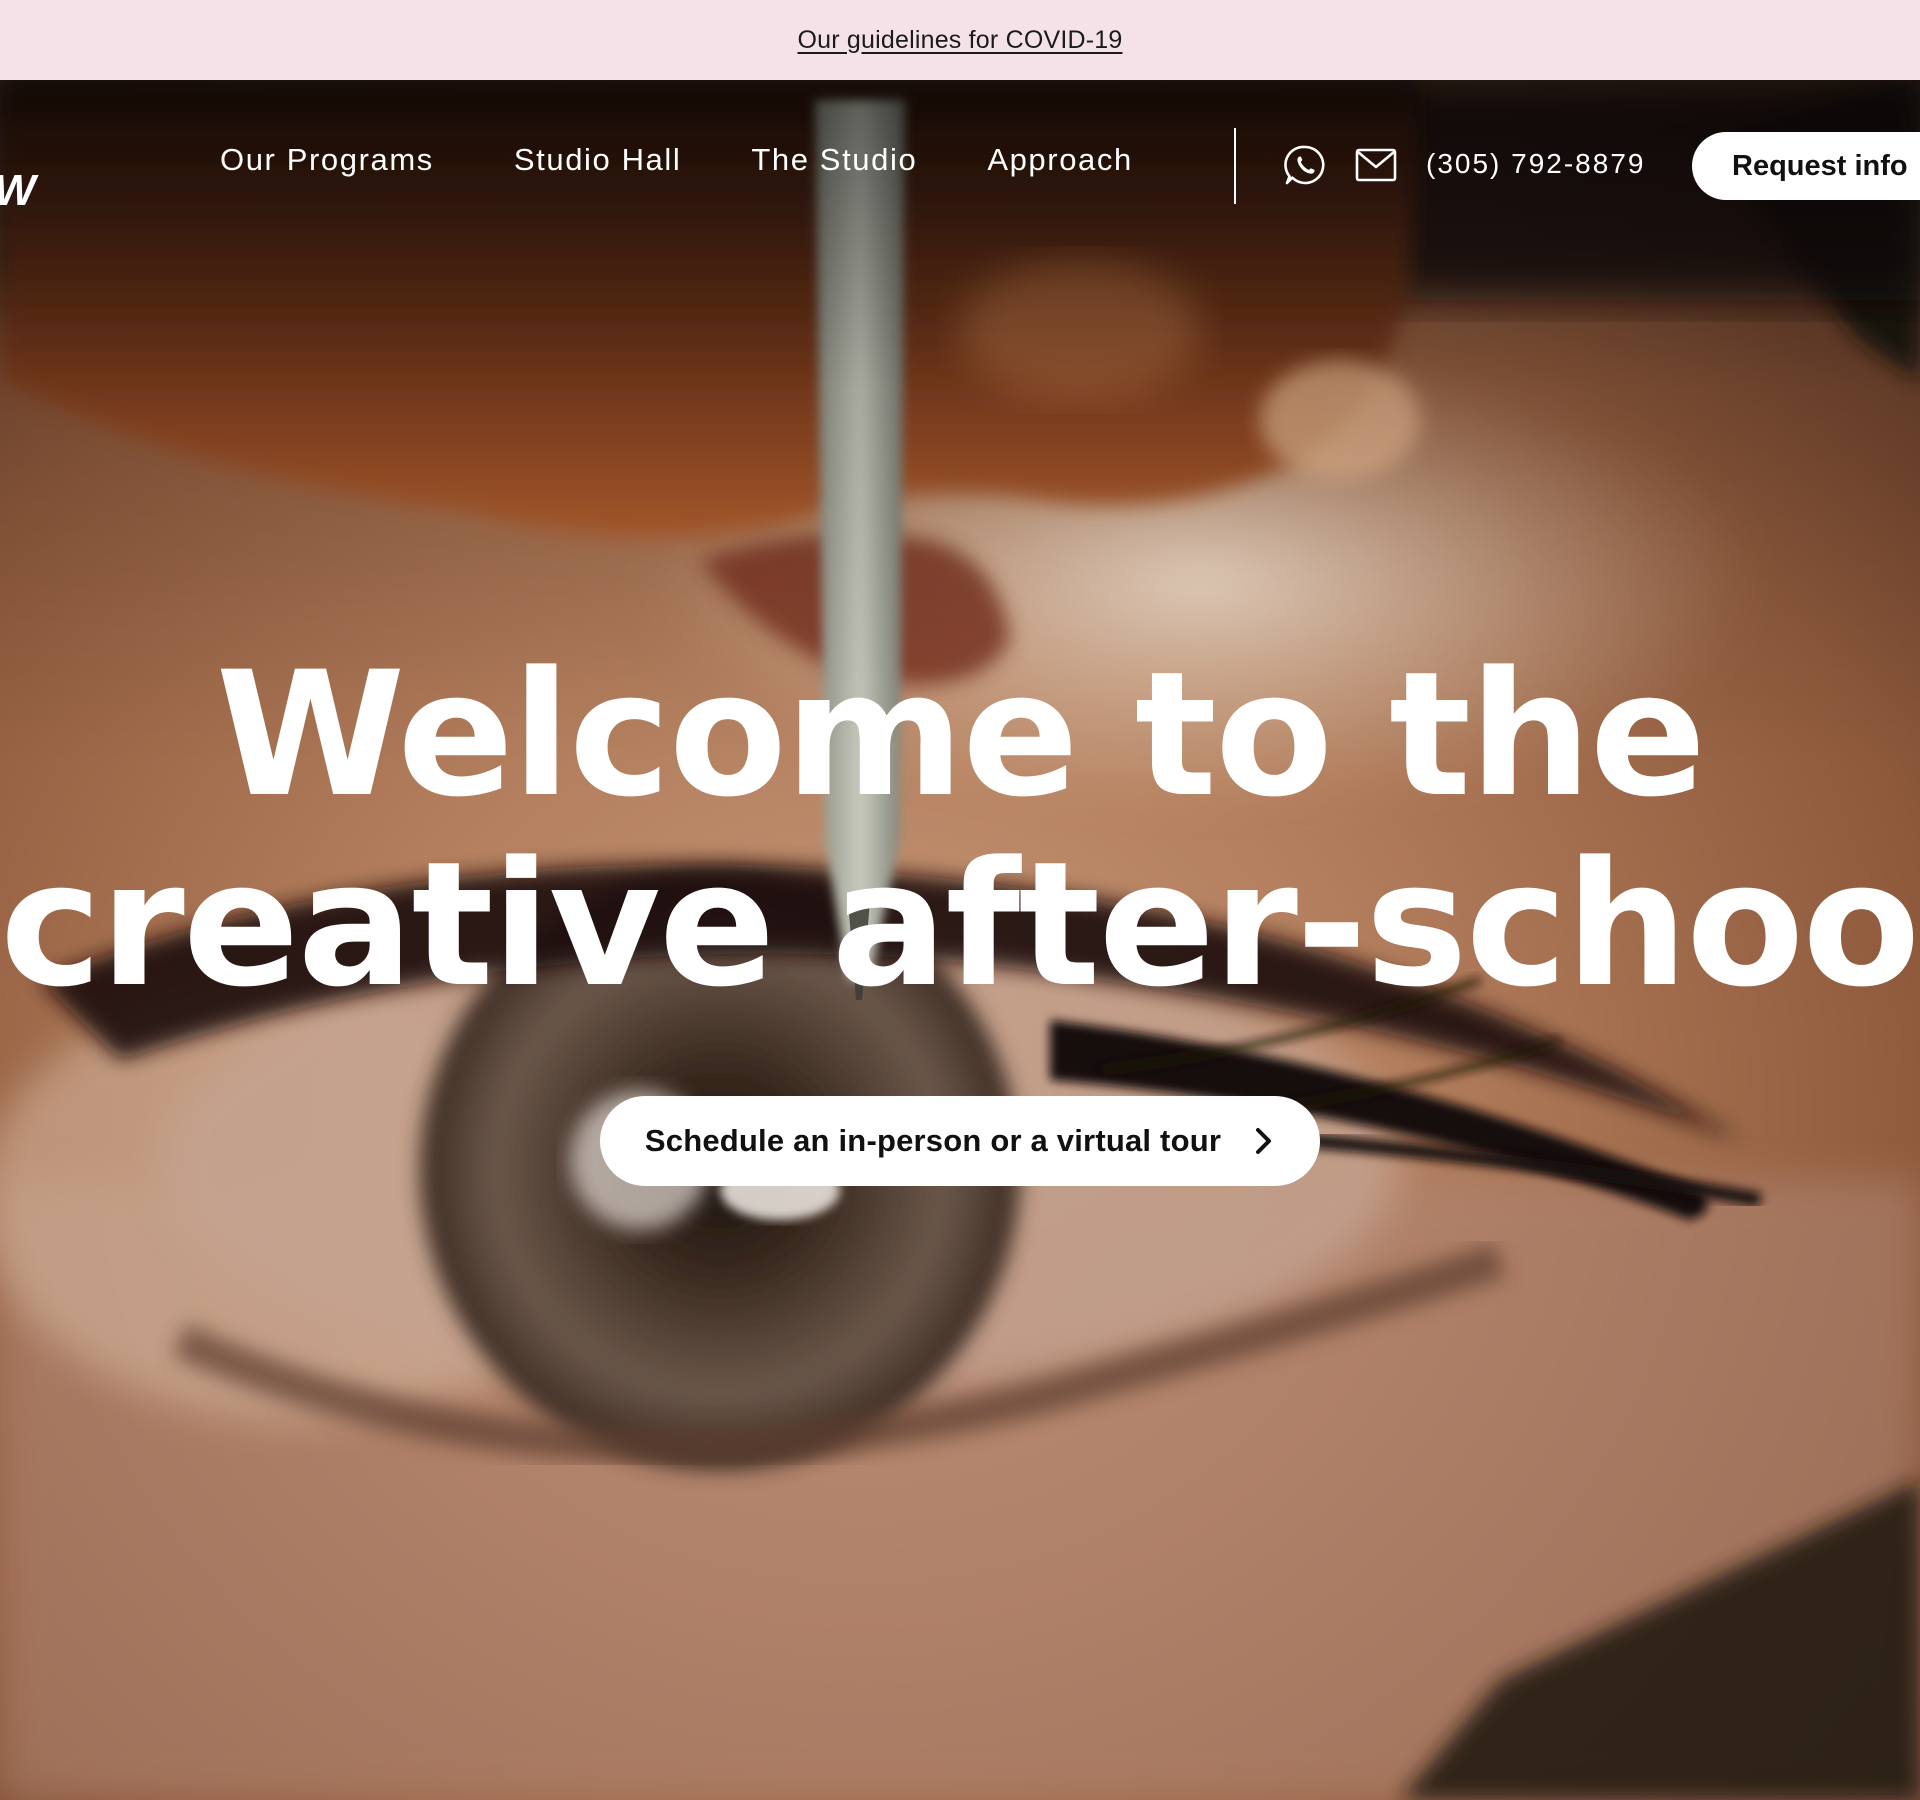 The image size is (1920, 1800). Describe the element at coordinates (598, 160) in the screenshot. I see `nav-link-studio-hall: Studio Hall` at that location.